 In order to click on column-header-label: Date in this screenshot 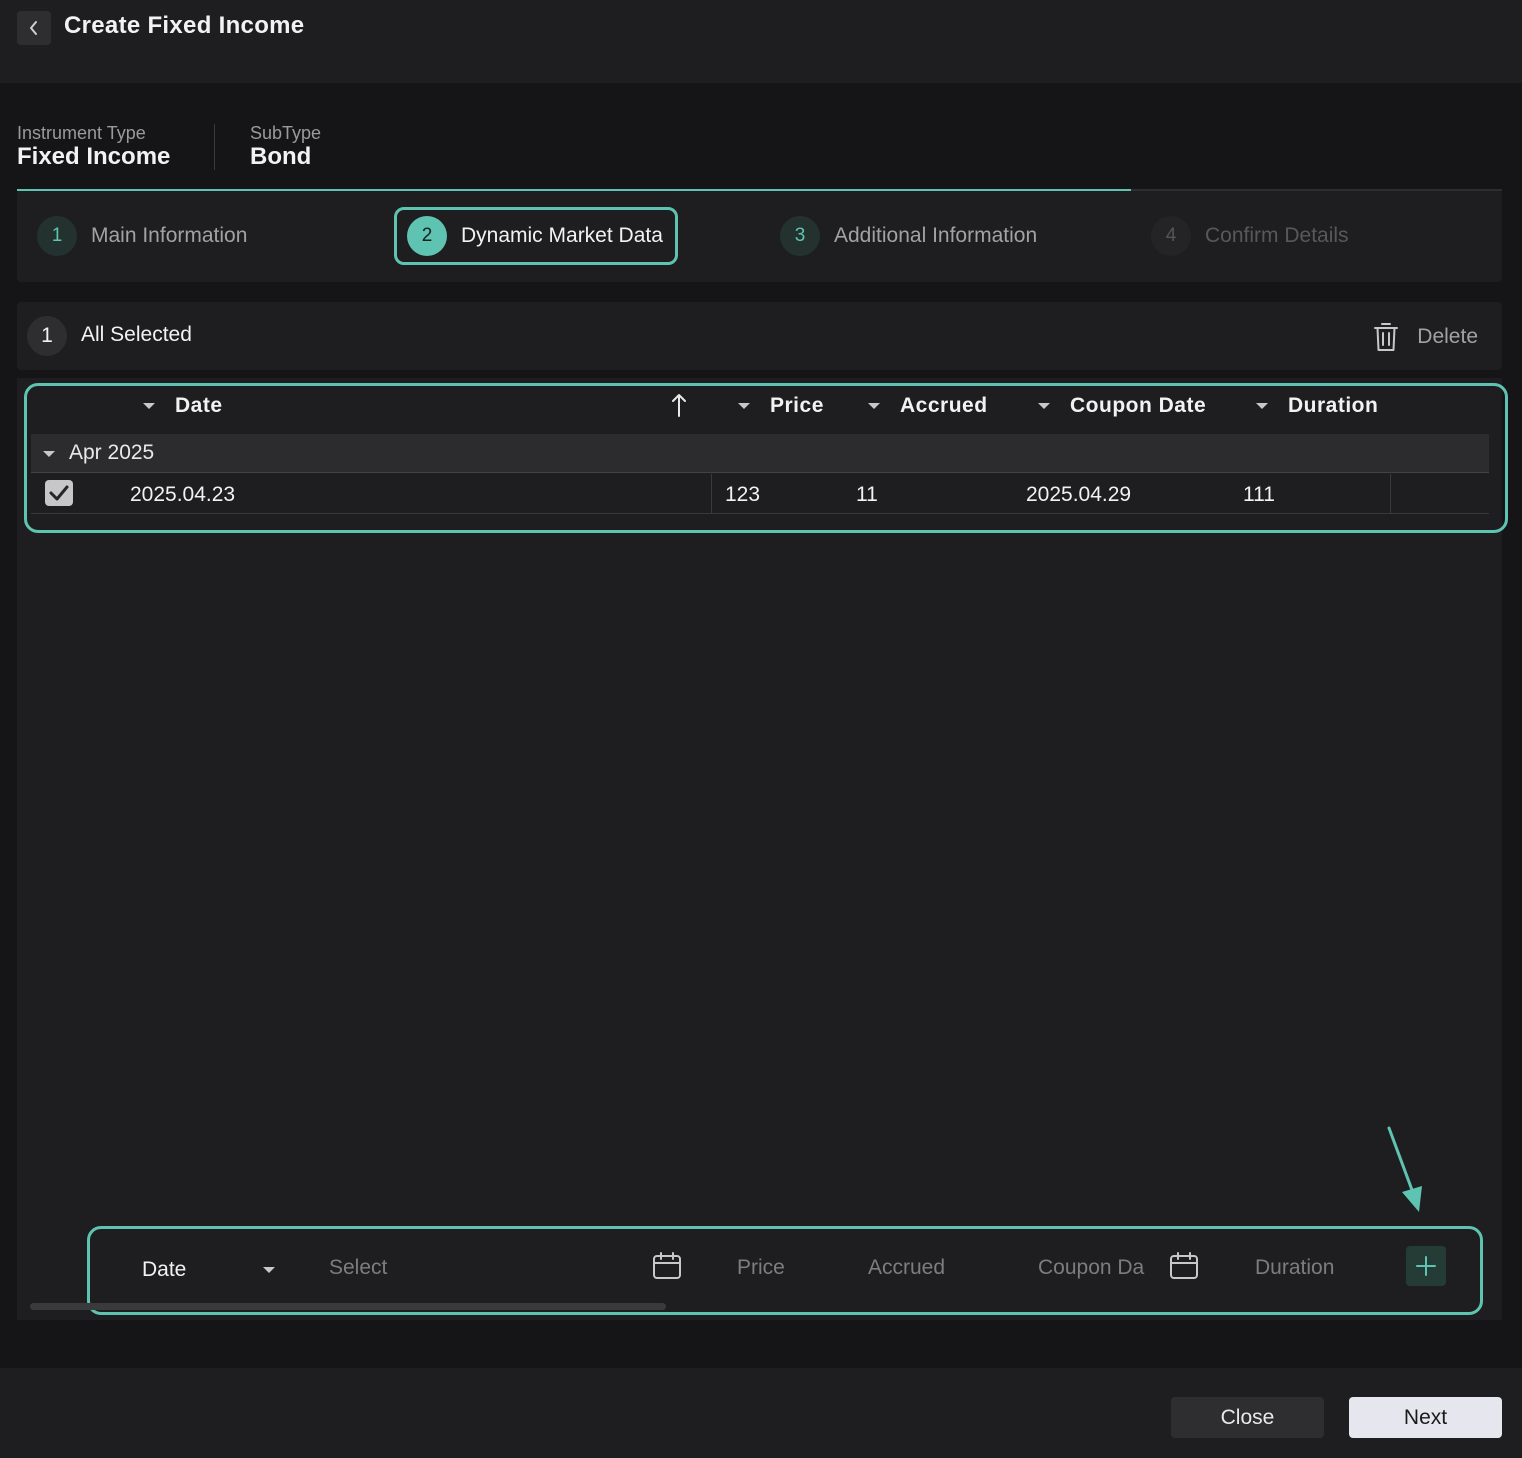, I will do `click(199, 405)`.